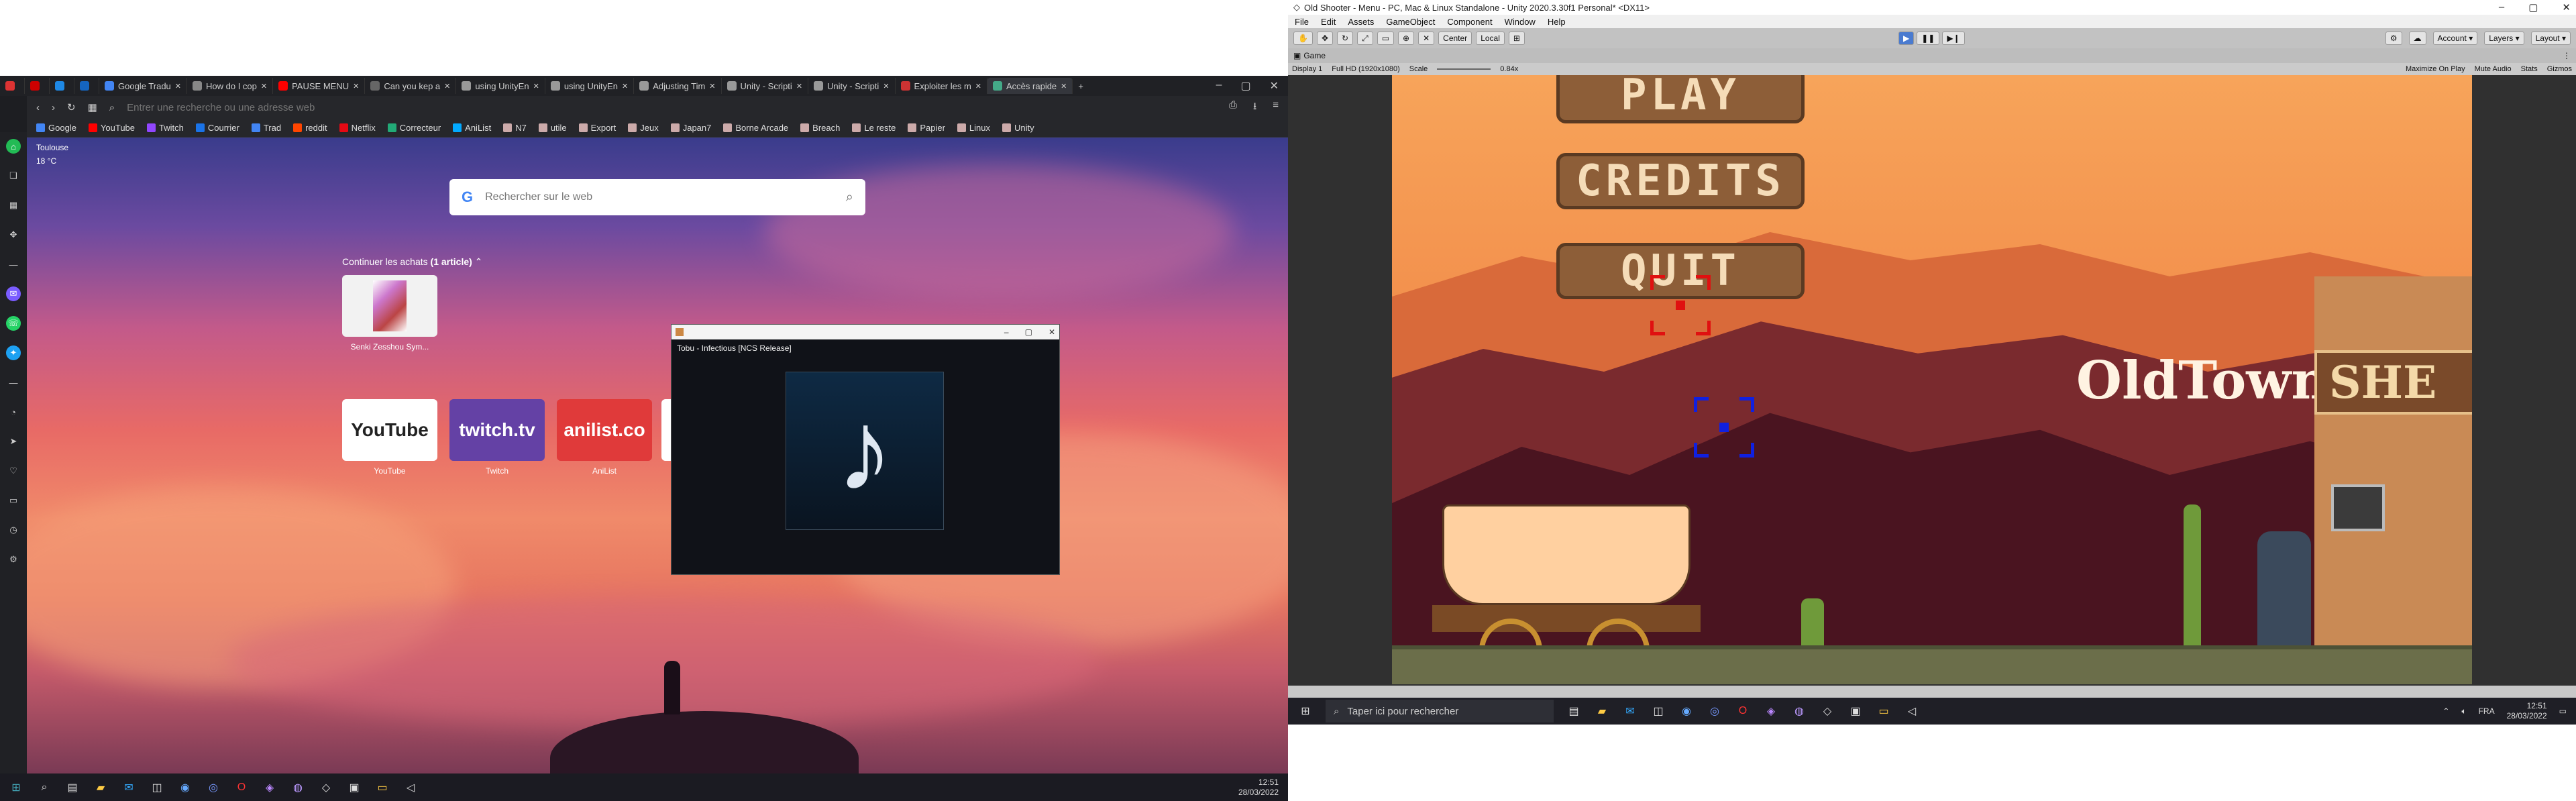 The height and width of the screenshot is (801, 2576). Describe the element at coordinates (2504, 38) in the screenshot. I see `layers-dropdown: Layers ▾` at that location.